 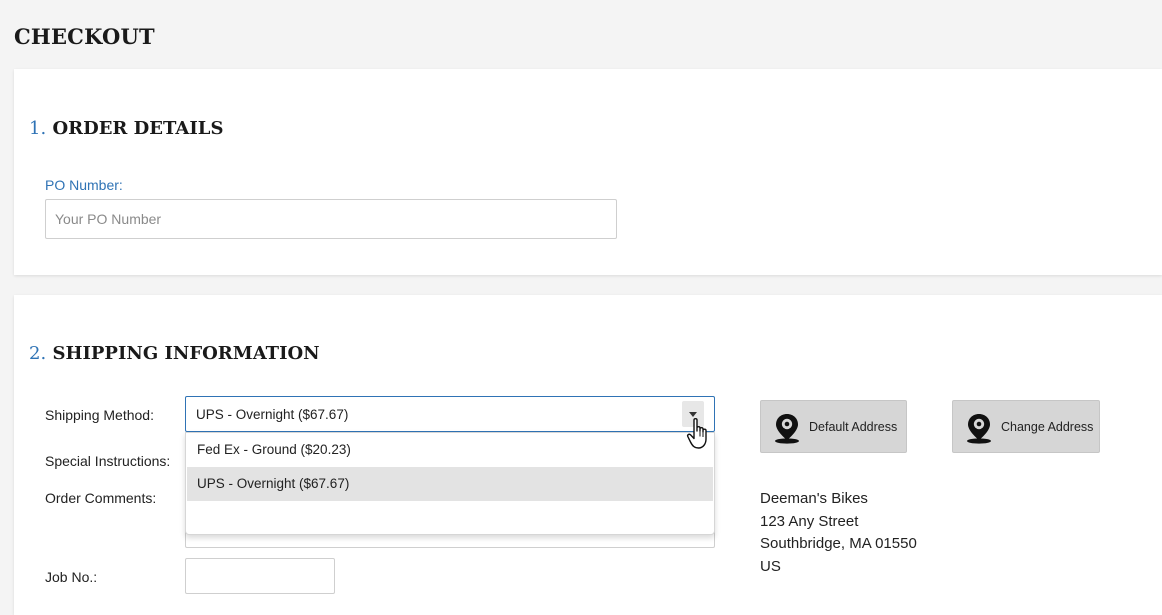 I want to click on job-number-label: Job No.:, so click(x=71, y=577).